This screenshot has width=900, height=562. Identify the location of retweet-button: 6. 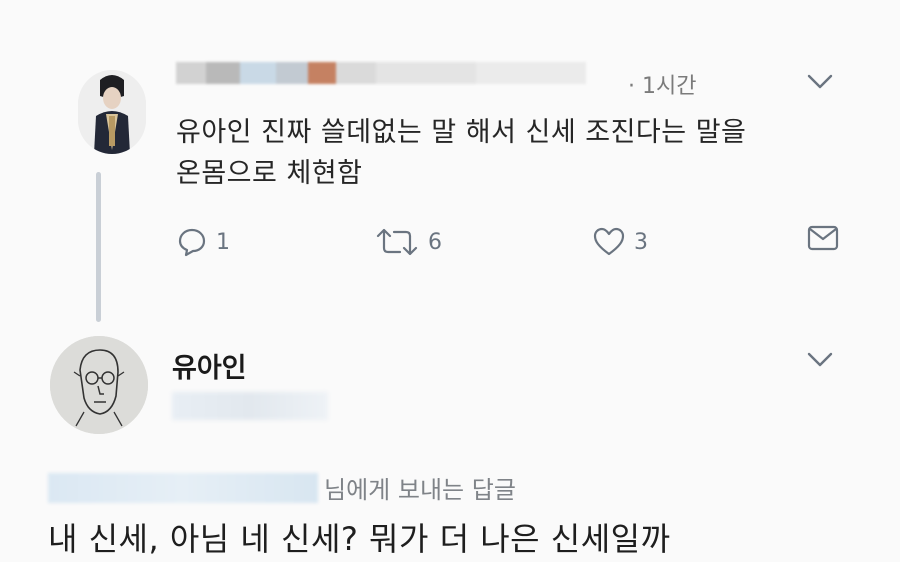
(408, 242).